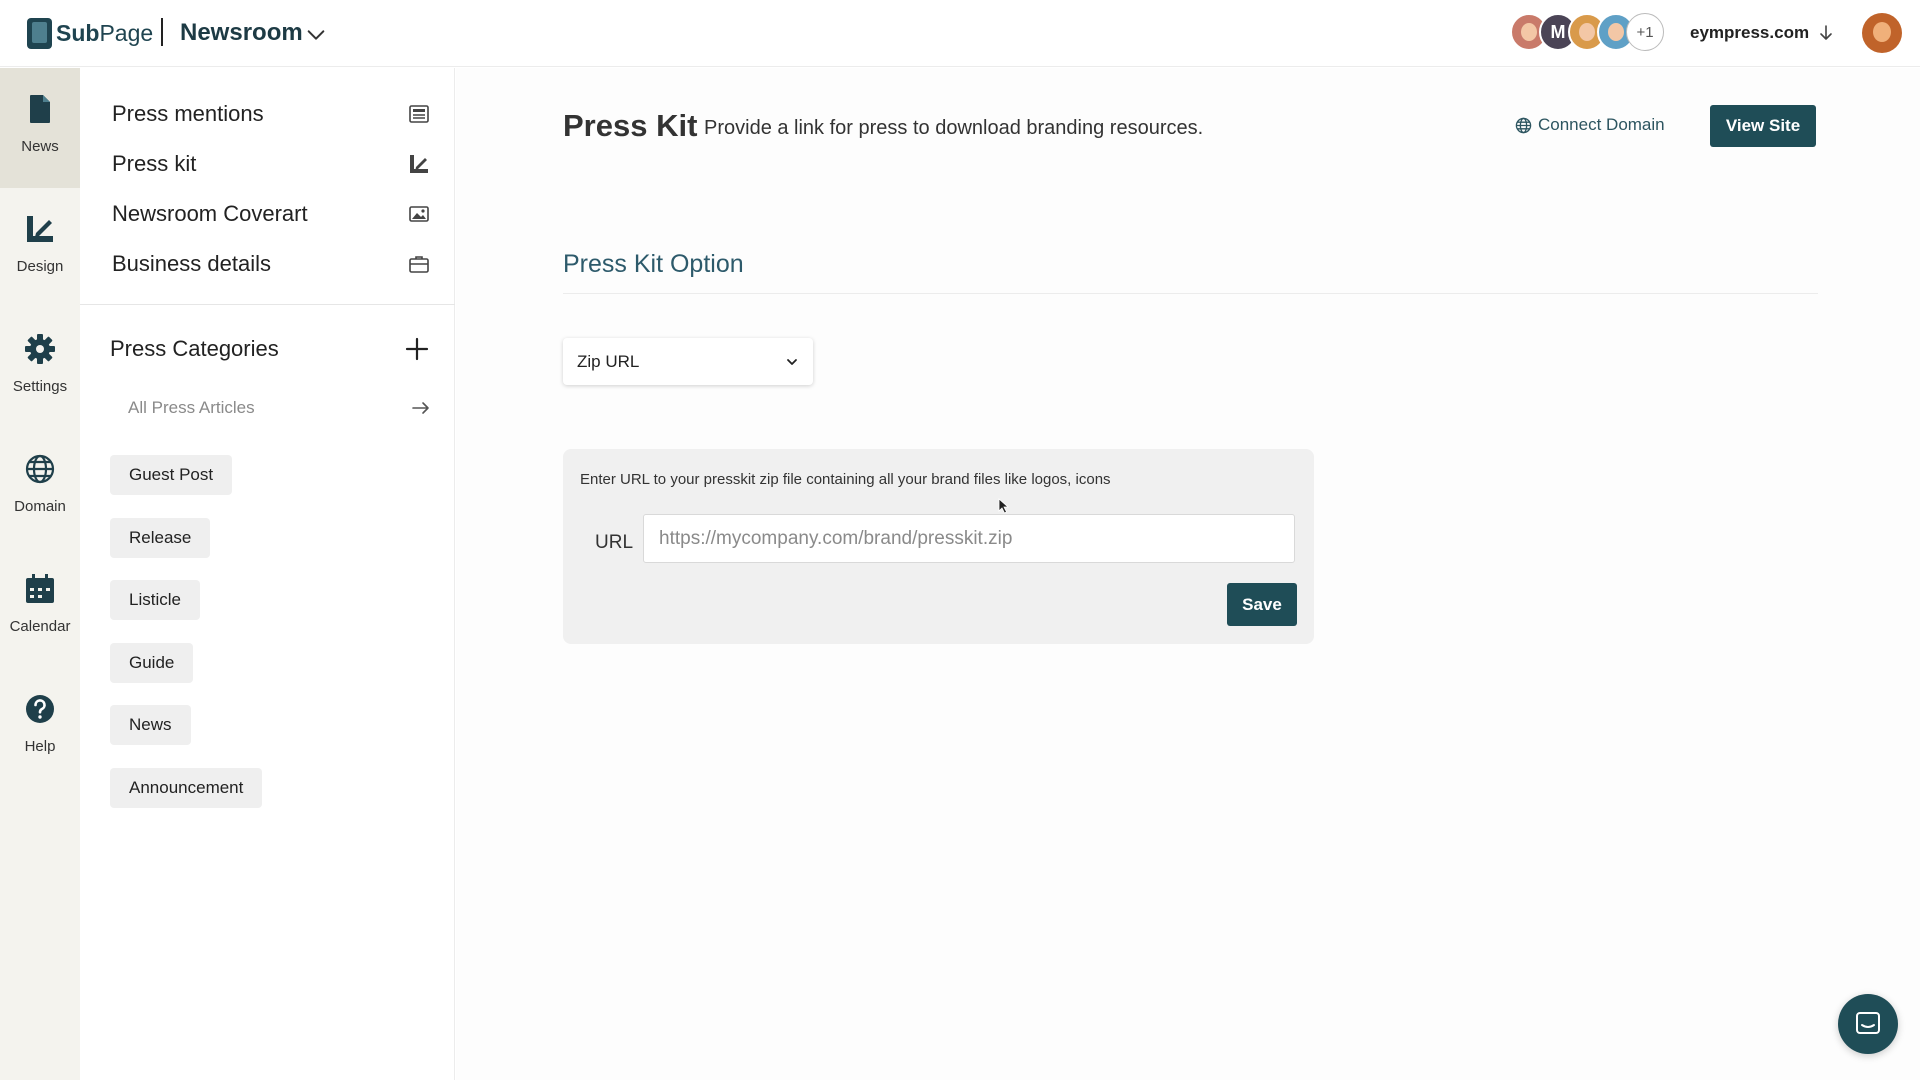 This screenshot has width=1920, height=1080. What do you see at coordinates (40, 709) in the screenshot?
I see `help-icon` at bounding box center [40, 709].